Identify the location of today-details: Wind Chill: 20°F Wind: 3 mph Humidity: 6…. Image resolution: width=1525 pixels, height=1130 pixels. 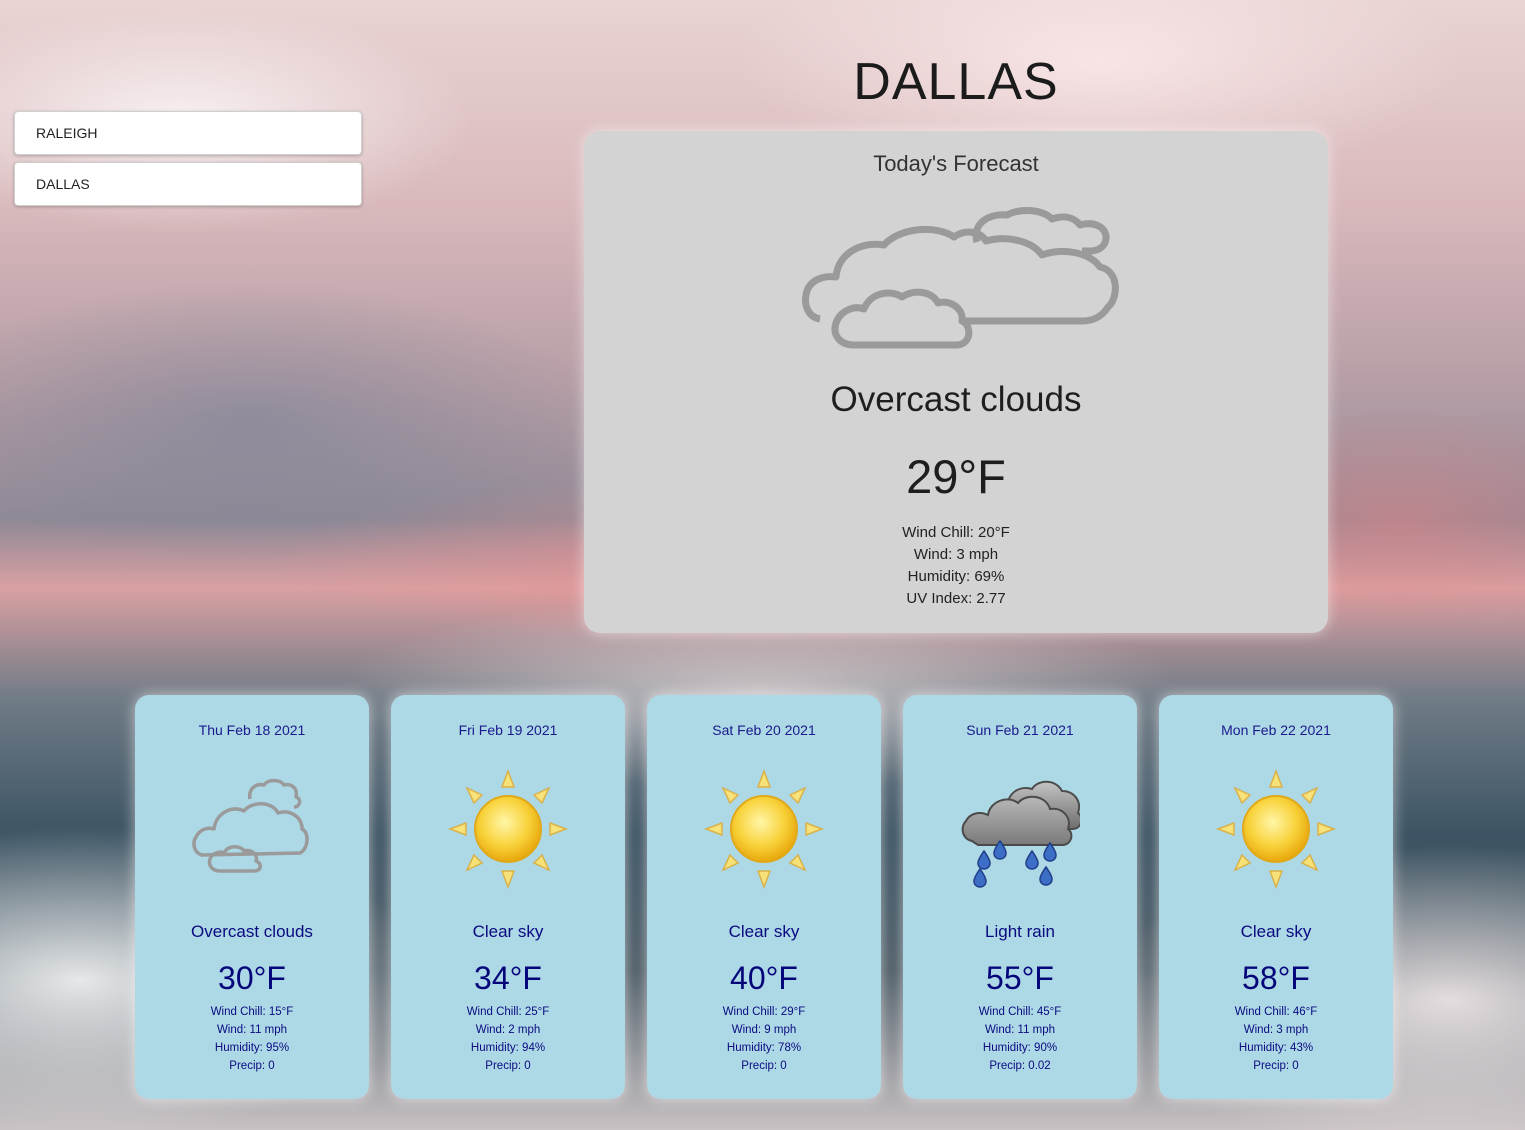
(956, 566).